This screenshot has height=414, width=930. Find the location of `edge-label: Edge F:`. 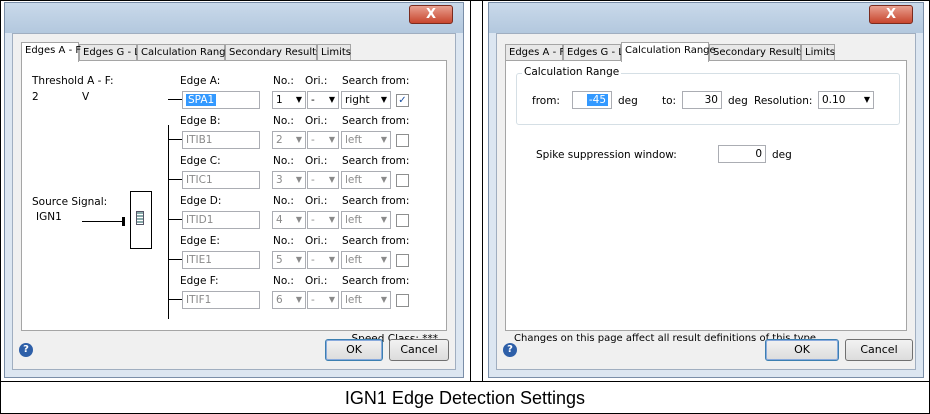

edge-label: Edge F: is located at coordinates (199, 281).